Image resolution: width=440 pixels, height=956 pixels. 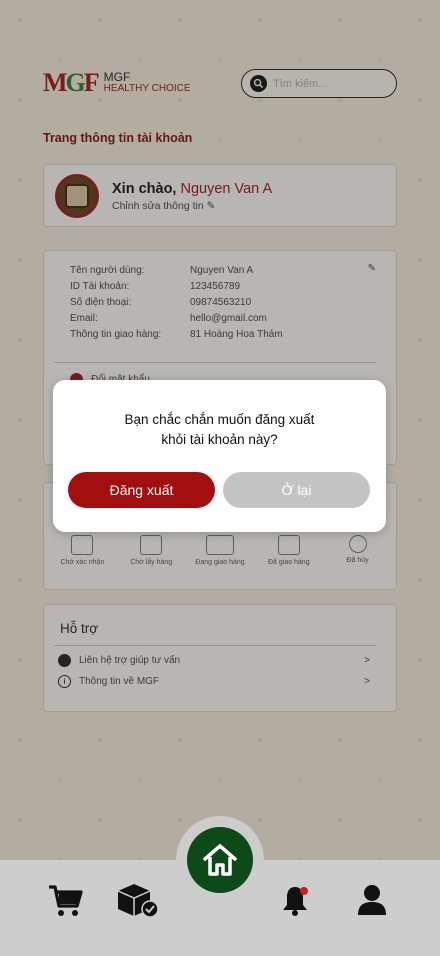 I want to click on logout-button: Đăng xuất, so click(x=141, y=490).